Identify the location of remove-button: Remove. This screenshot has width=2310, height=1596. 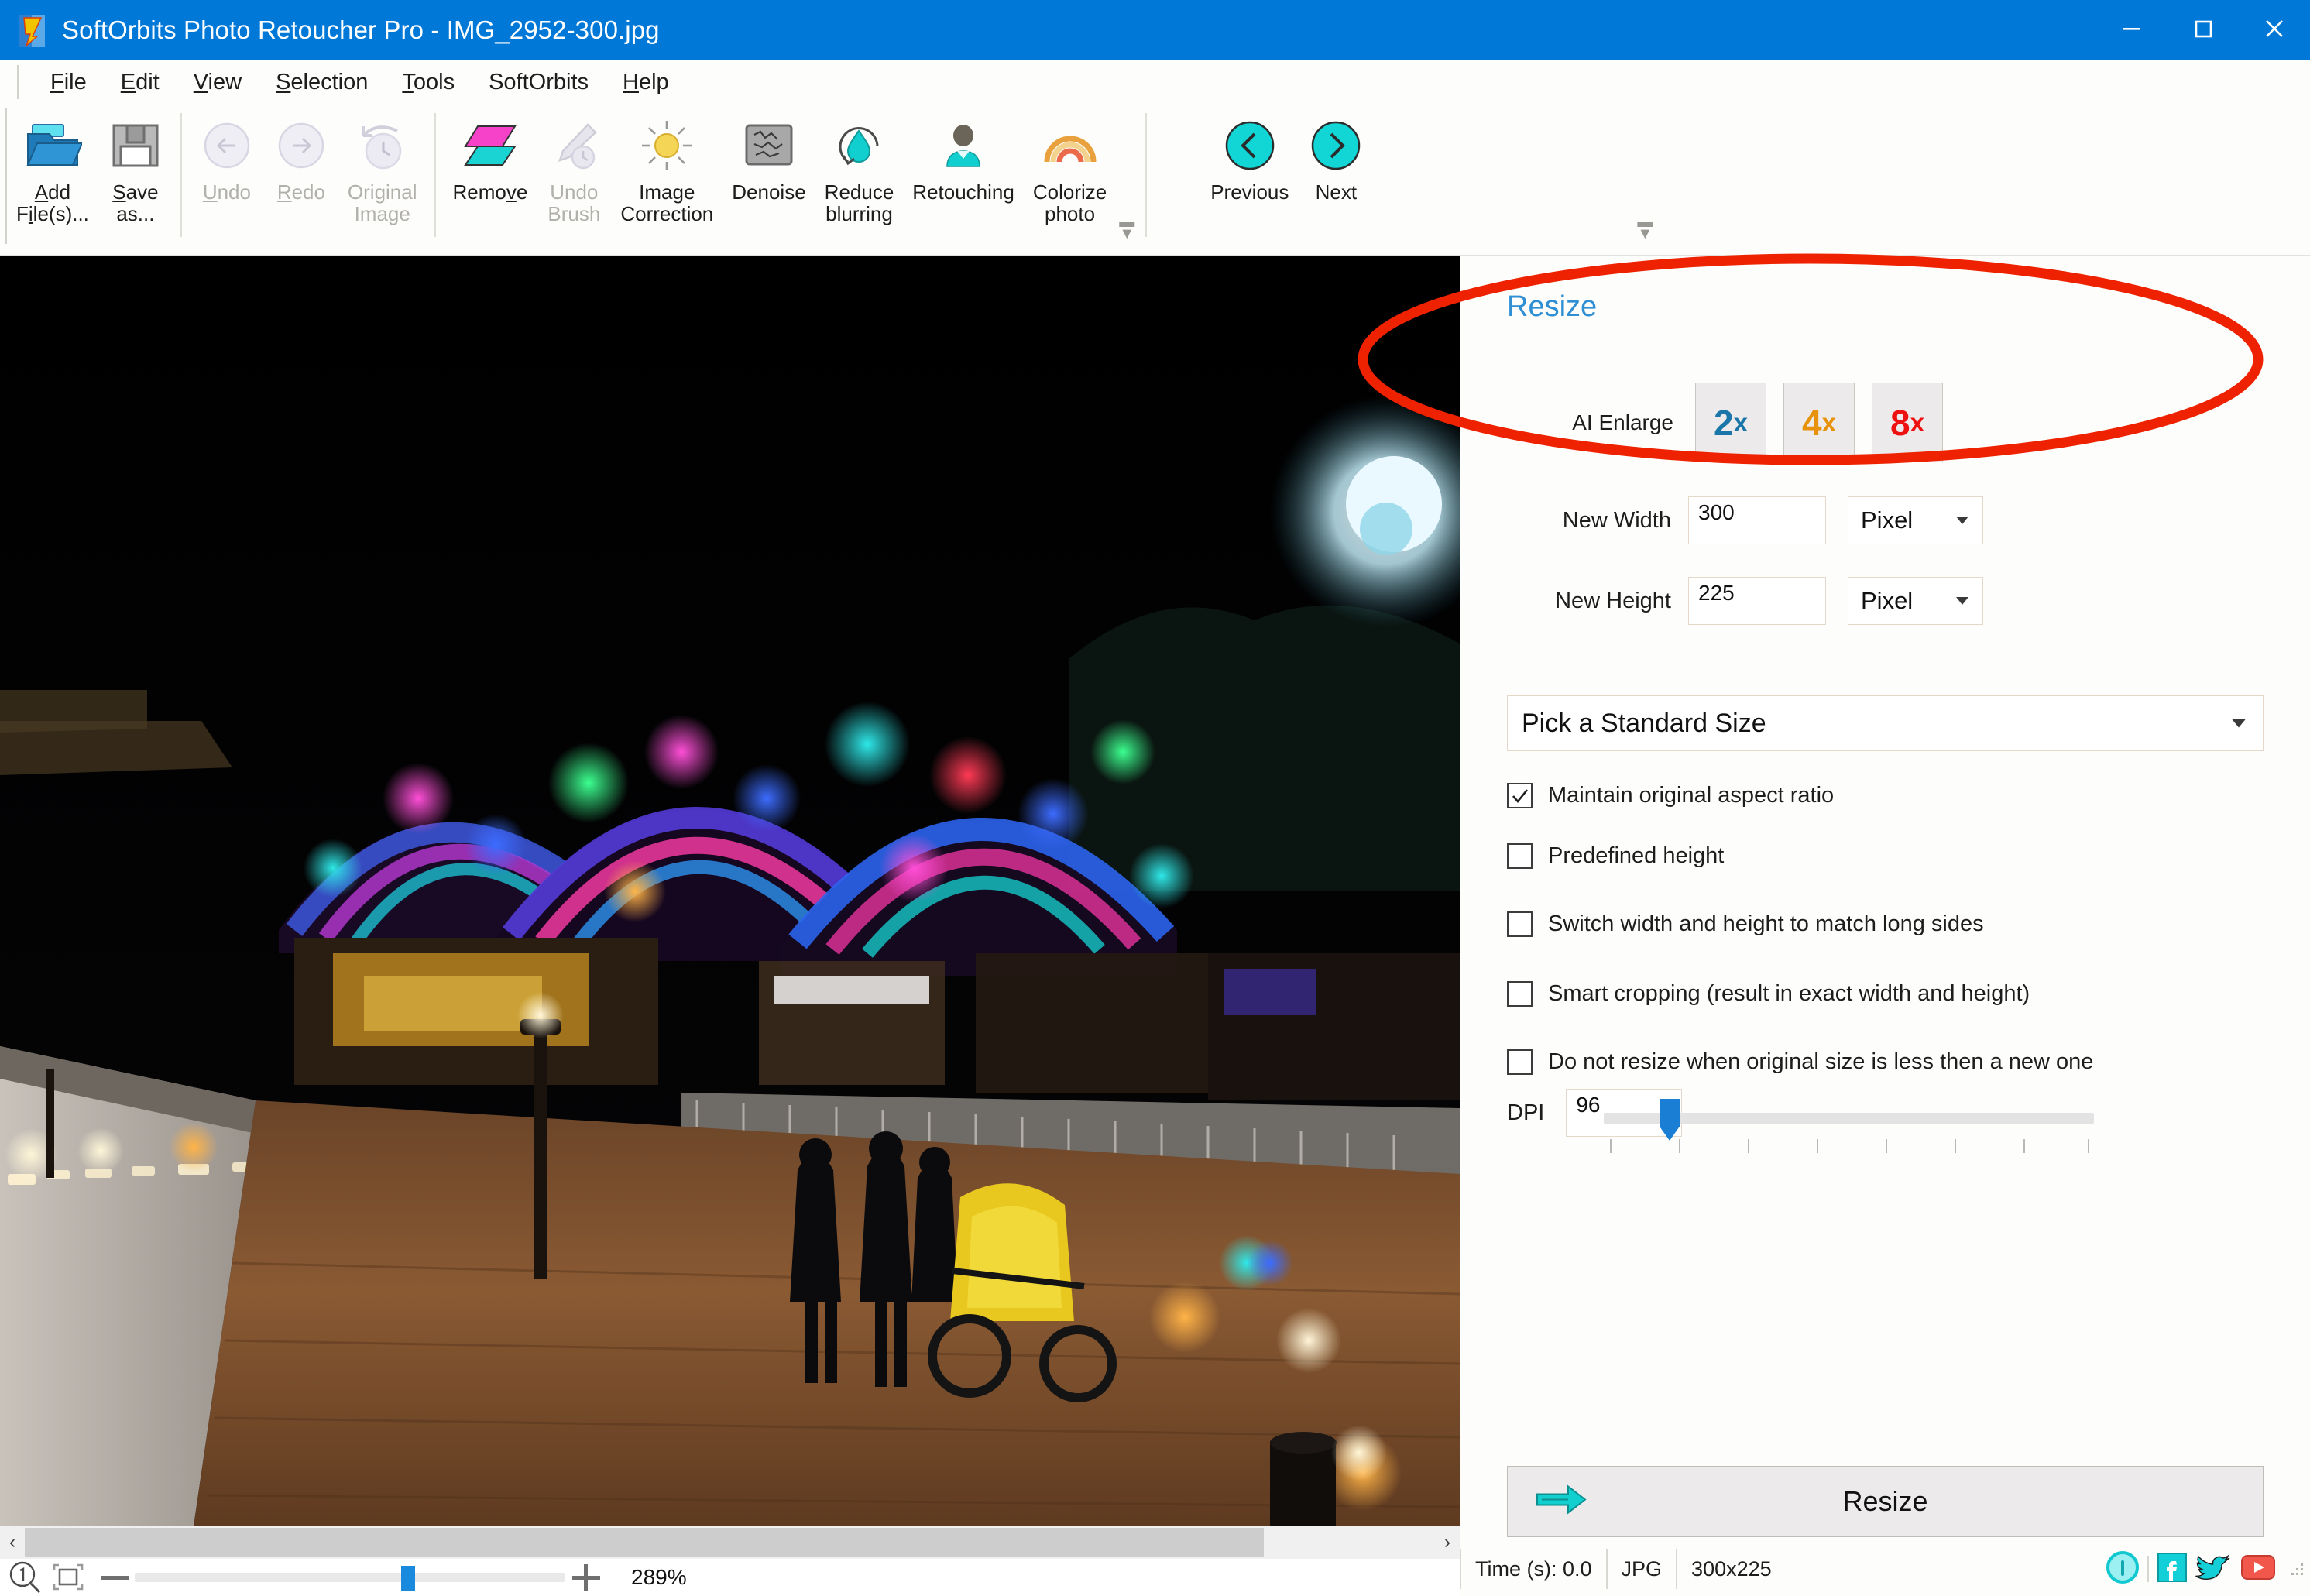
(490, 153).